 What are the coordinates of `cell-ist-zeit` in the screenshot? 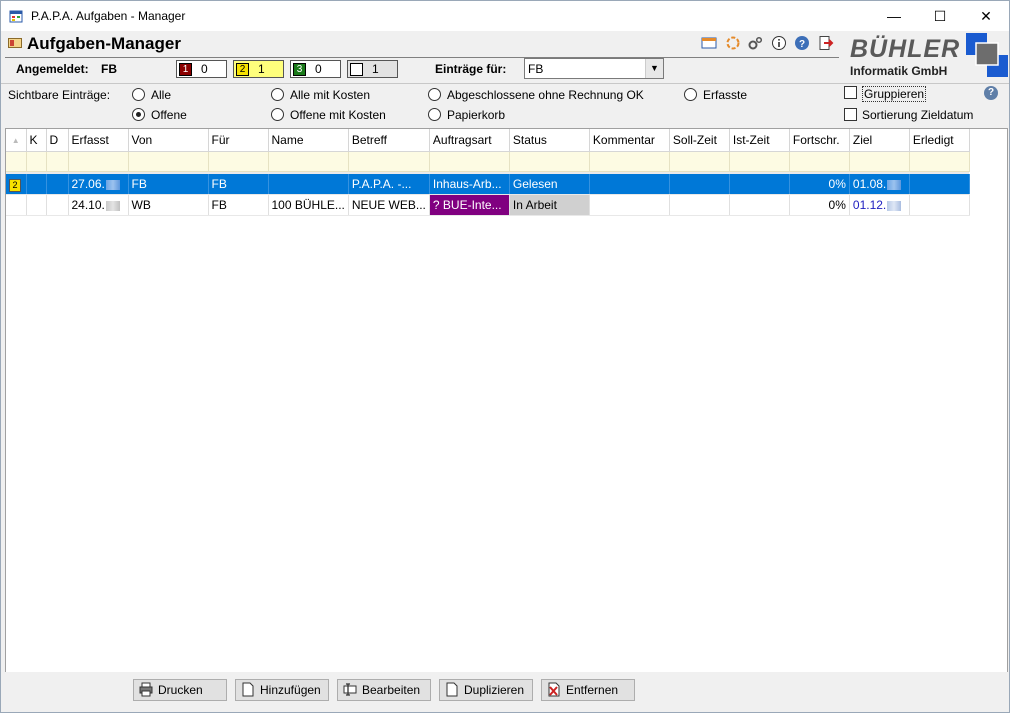 It's located at (759, 184).